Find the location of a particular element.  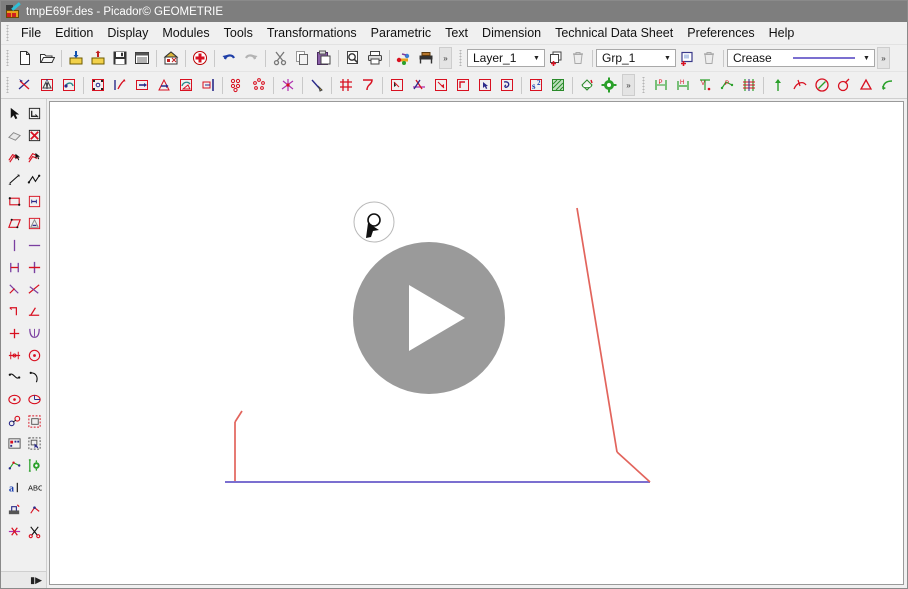

dim-h-icon: H is located at coordinates (683, 85).